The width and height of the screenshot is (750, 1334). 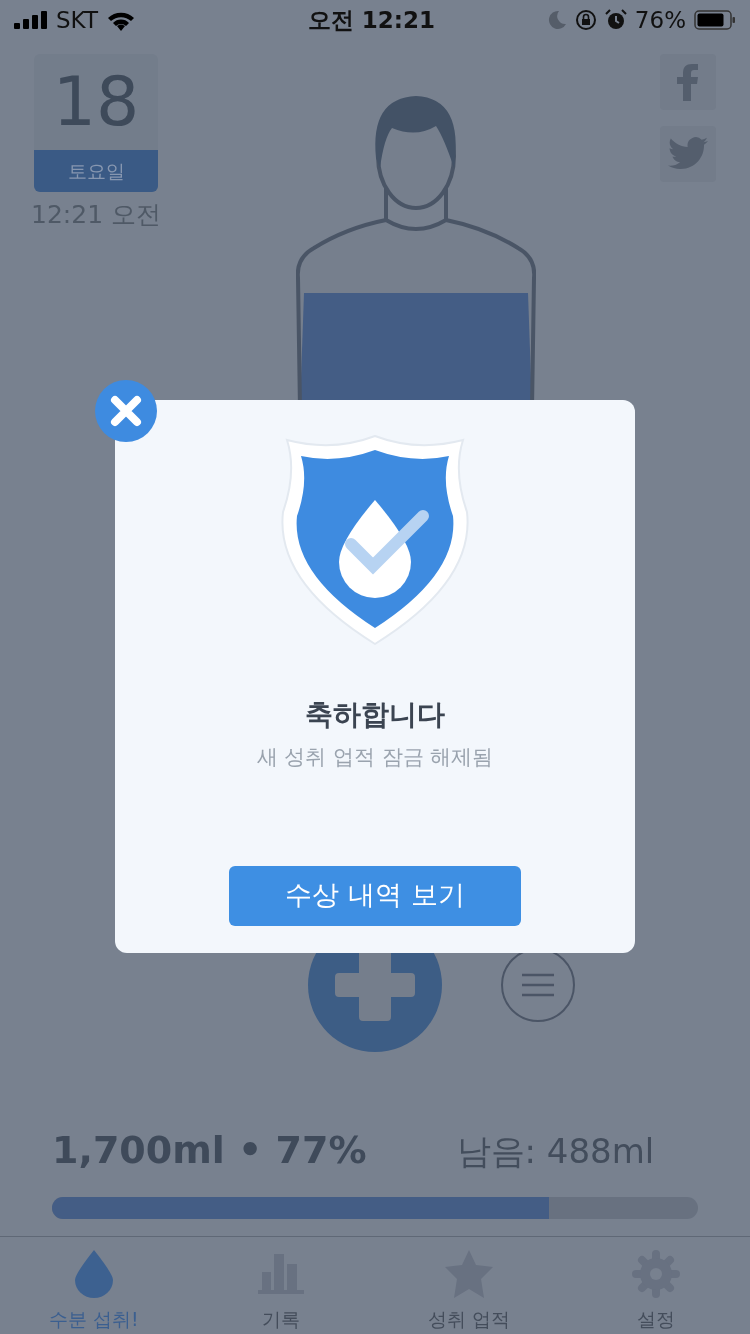 I want to click on dialog-title: 축하합니다, so click(x=375, y=715).